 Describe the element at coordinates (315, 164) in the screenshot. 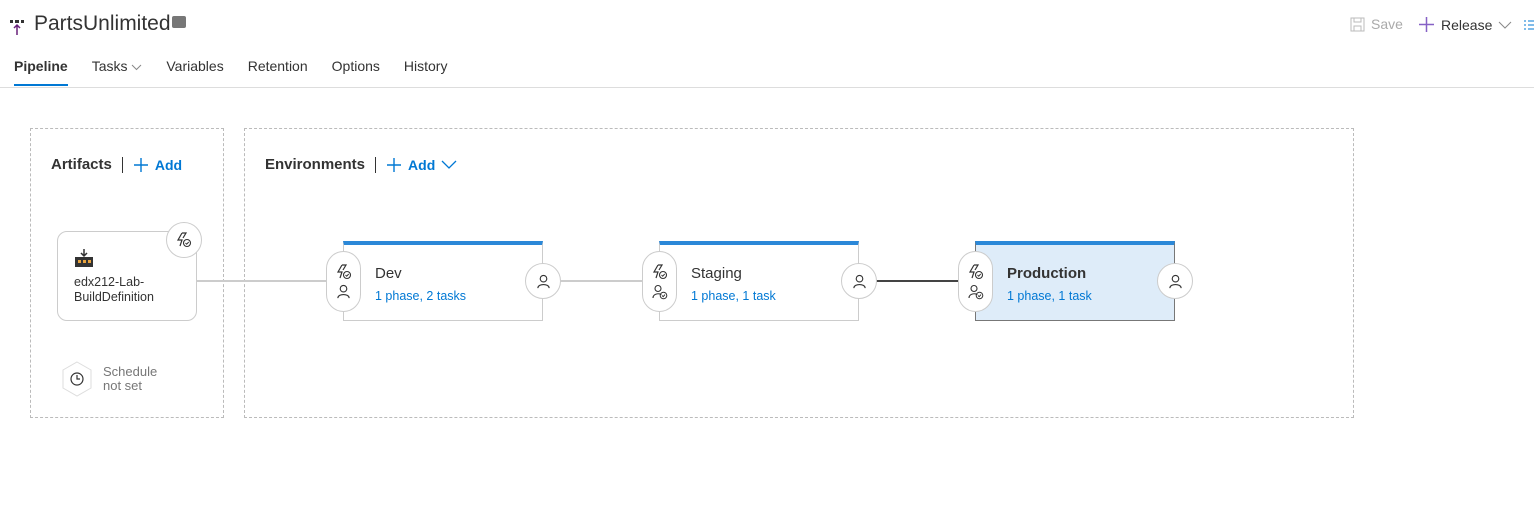

I see `environments-heading: Environments` at that location.